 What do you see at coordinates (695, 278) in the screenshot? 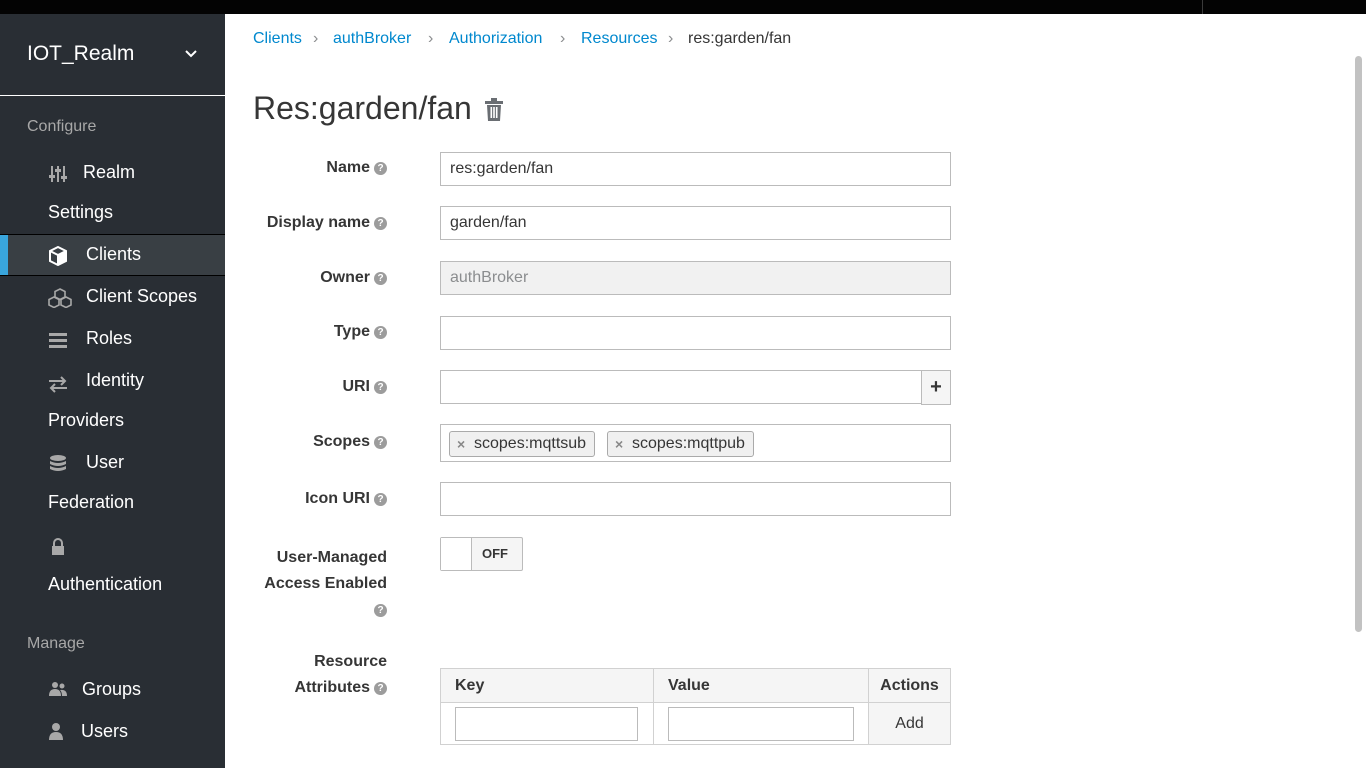
I see `owner-input: authBroker` at bounding box center [695, 278].